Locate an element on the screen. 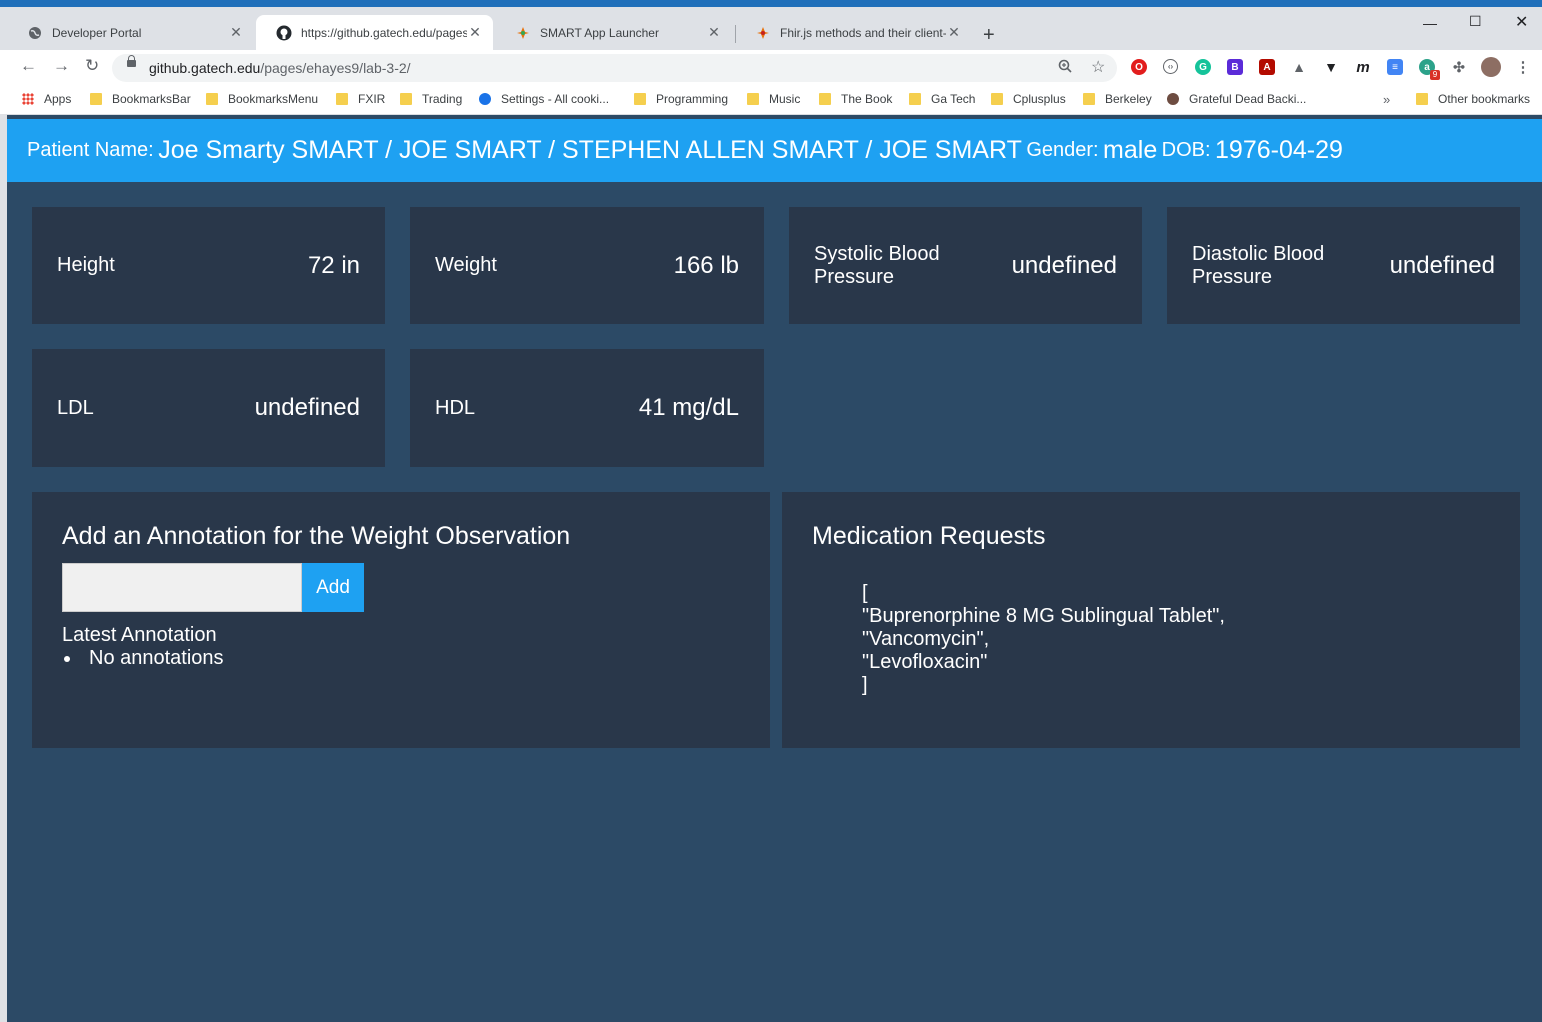 This screenshot has width=1542, height=1022. patient-gender: male is located at coordinates (1130, 150).